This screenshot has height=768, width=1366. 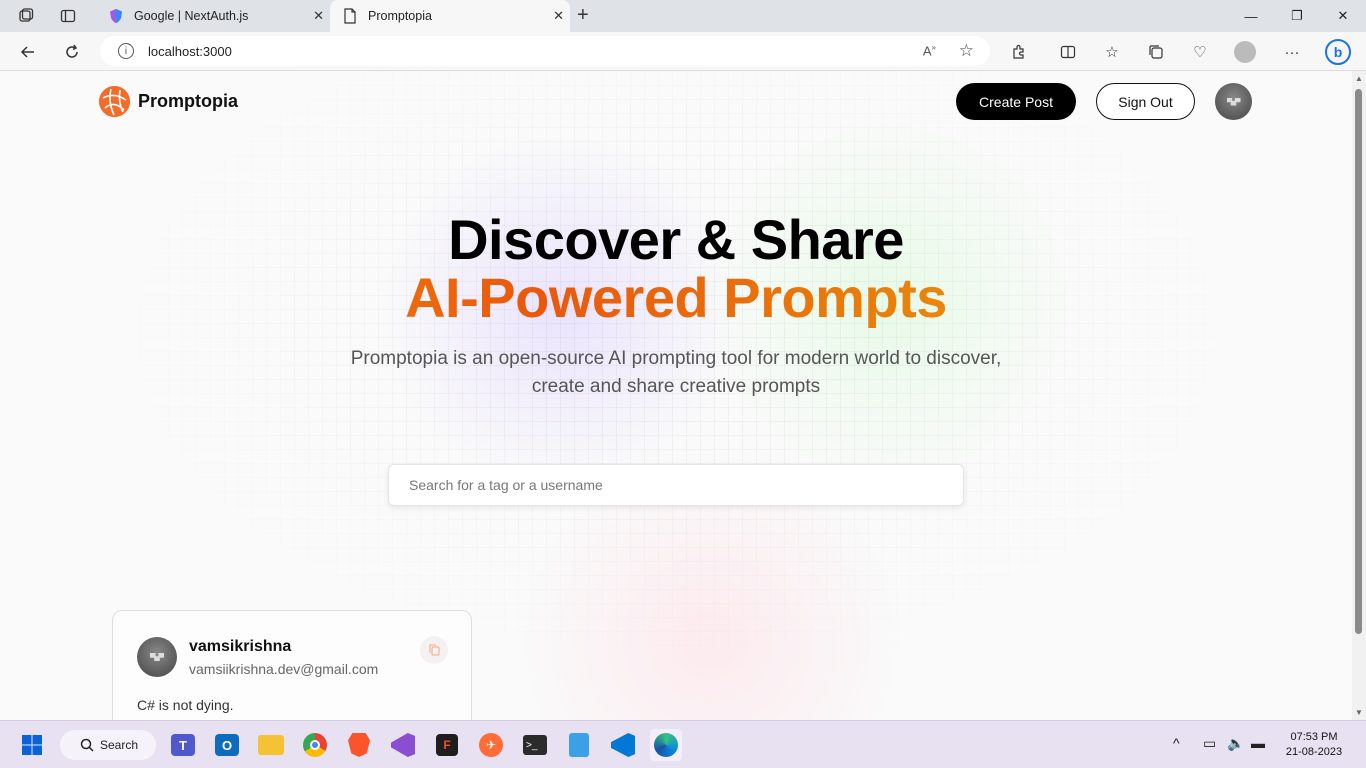 What do you see at coordinates (1176, 743) in the screenshot?
I see `show-hidden-icons-icon: ^` at bounding box center [1176, 743].